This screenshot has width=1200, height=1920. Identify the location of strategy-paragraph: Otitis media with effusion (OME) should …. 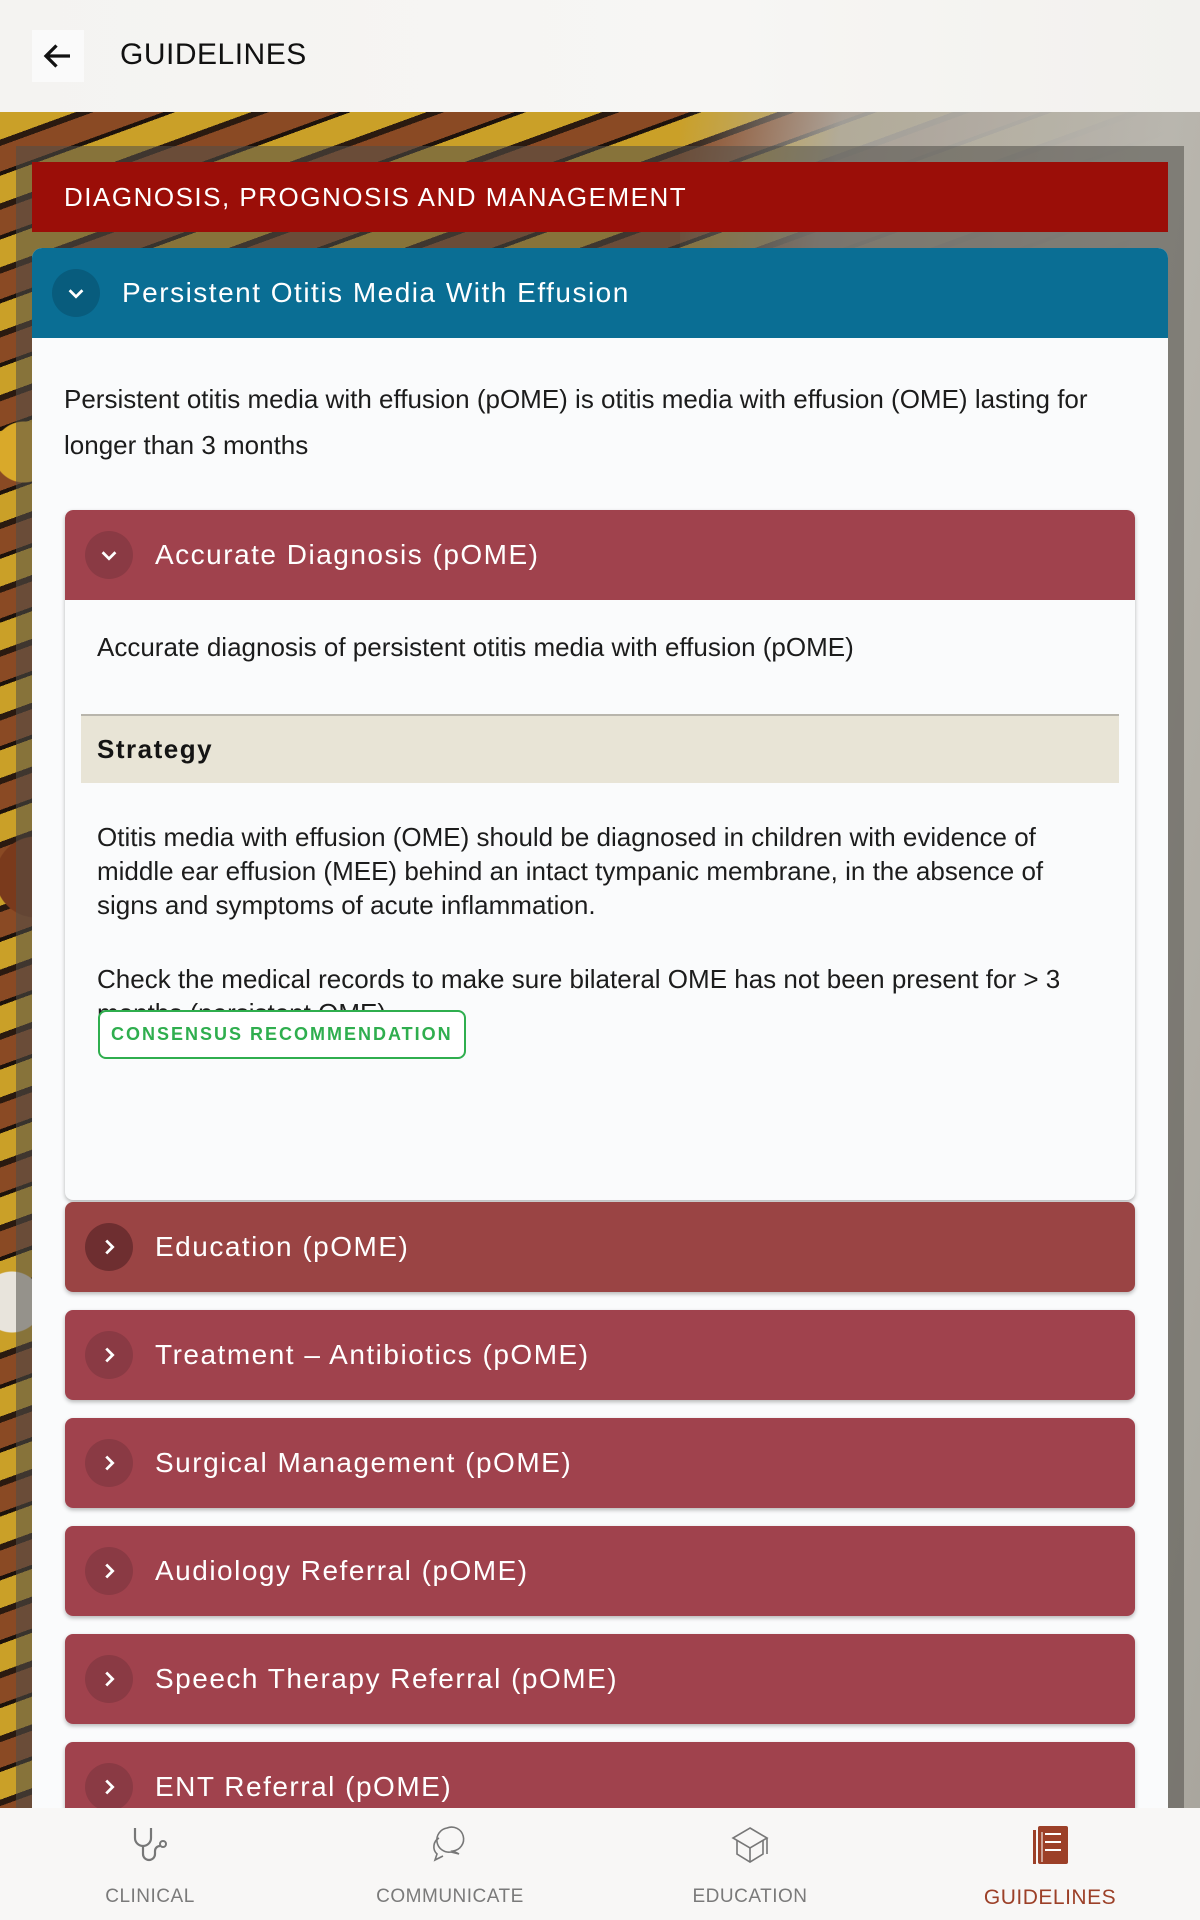
(570, 871).